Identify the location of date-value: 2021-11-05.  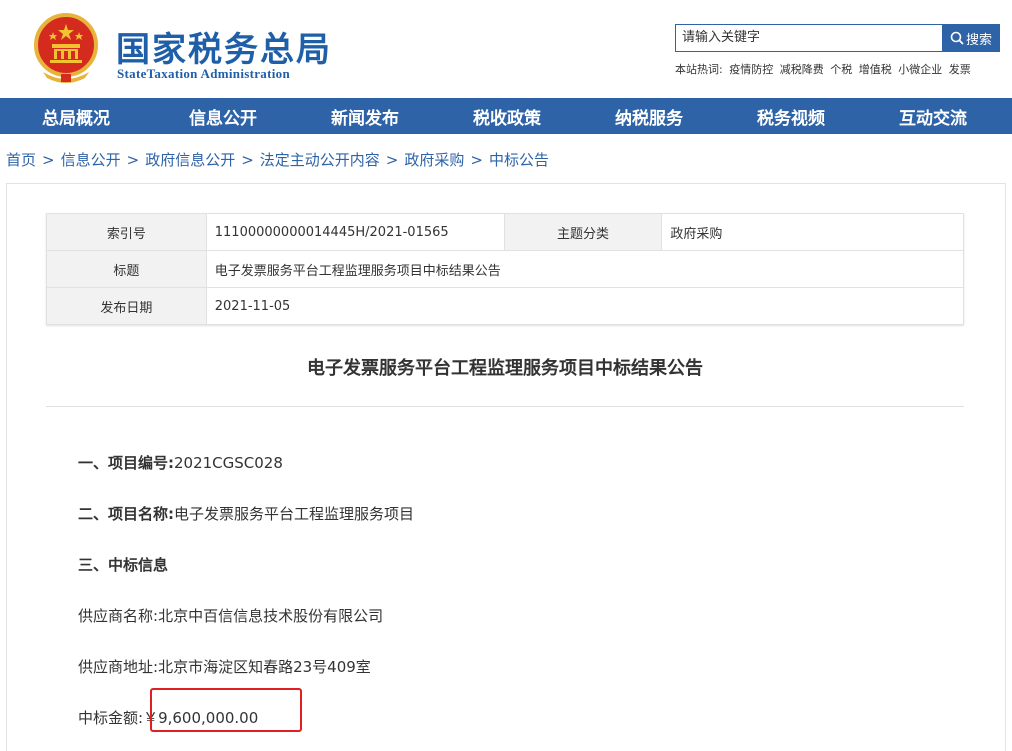
(585, 306).